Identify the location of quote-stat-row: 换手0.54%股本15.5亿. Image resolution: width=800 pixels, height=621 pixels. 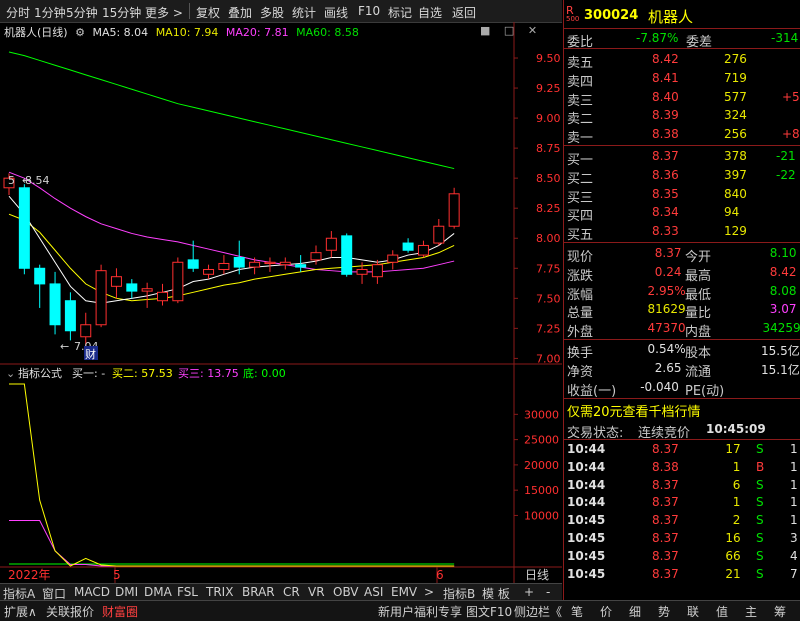
(682, 350).